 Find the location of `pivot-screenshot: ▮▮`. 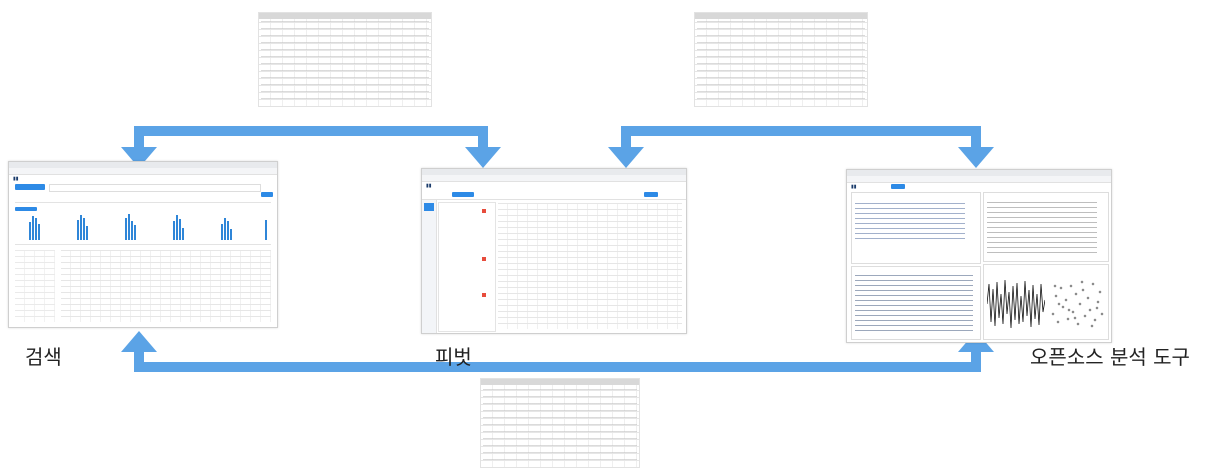

pivot-screenshot: ▮▮ is located at coordinates (554, 251).